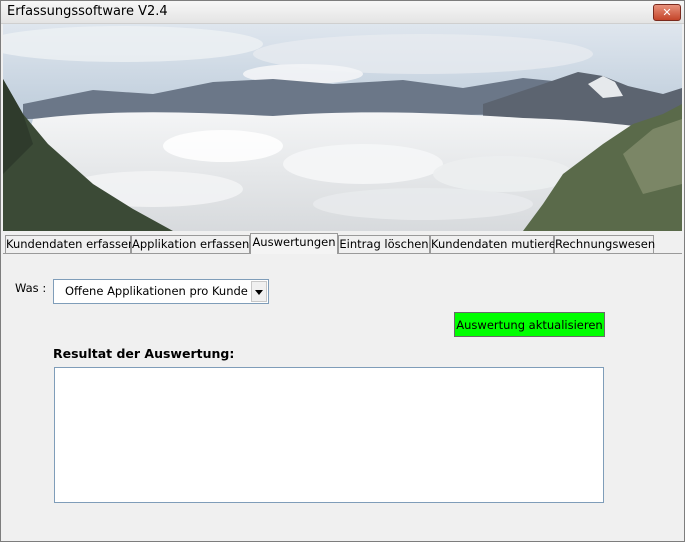 This screenshot has width=685, height=542. I want to click on tab-eintrag-loeschen: Eintrag löschen, so click(384, 244).